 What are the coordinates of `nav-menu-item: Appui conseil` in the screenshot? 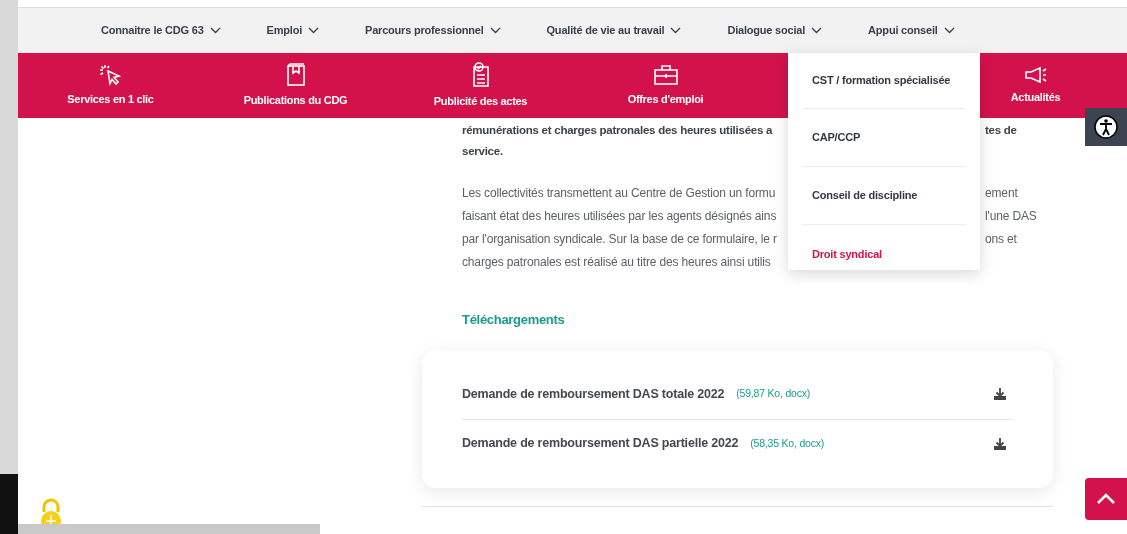 It's located at (911, 30).